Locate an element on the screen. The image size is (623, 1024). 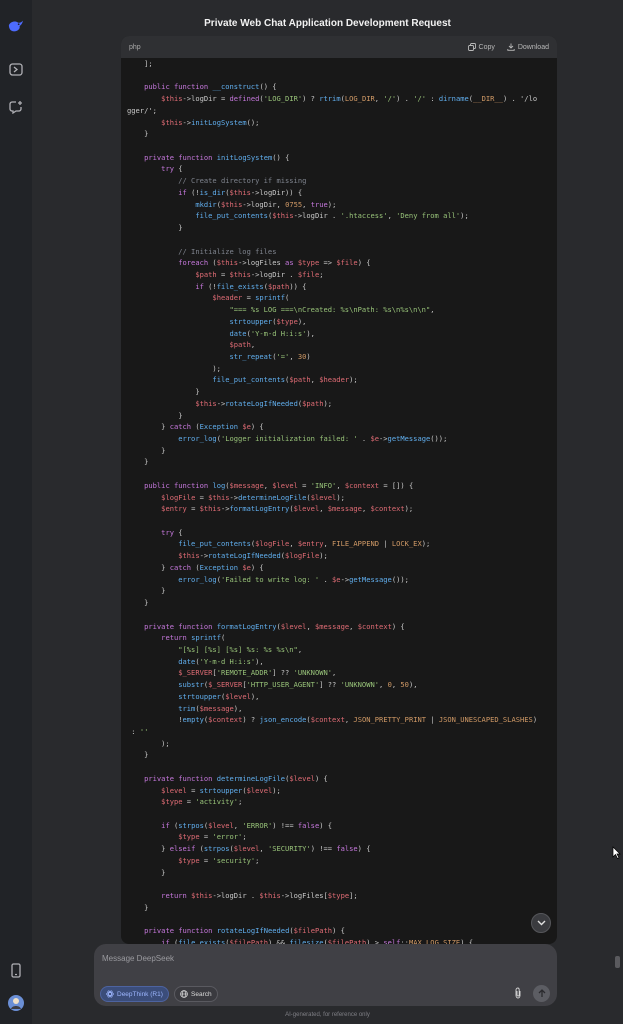
globe-icon is located at coordinates (184, 994).